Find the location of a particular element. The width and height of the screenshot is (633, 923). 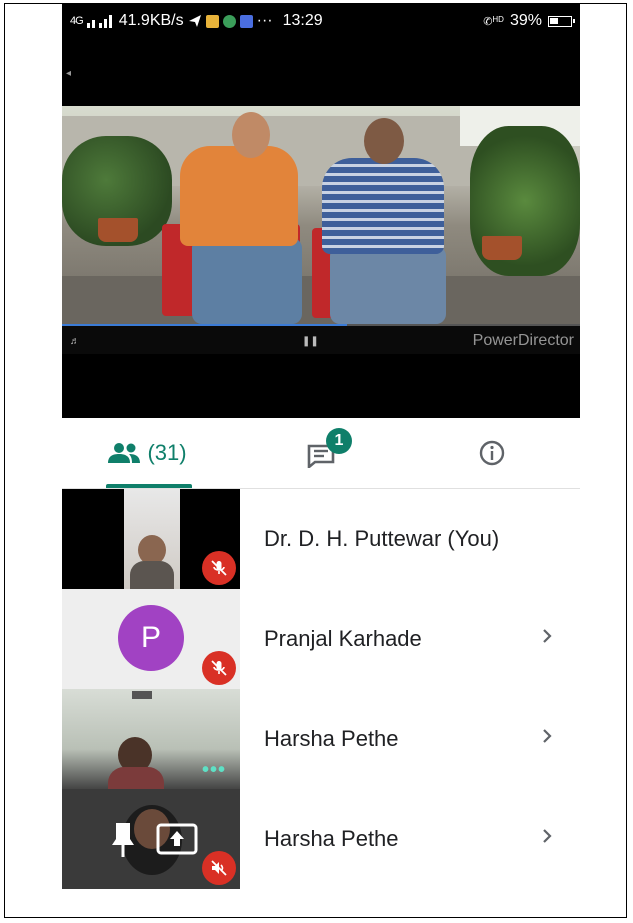

tab-chat: 1 is located at coordinates (322, 453).